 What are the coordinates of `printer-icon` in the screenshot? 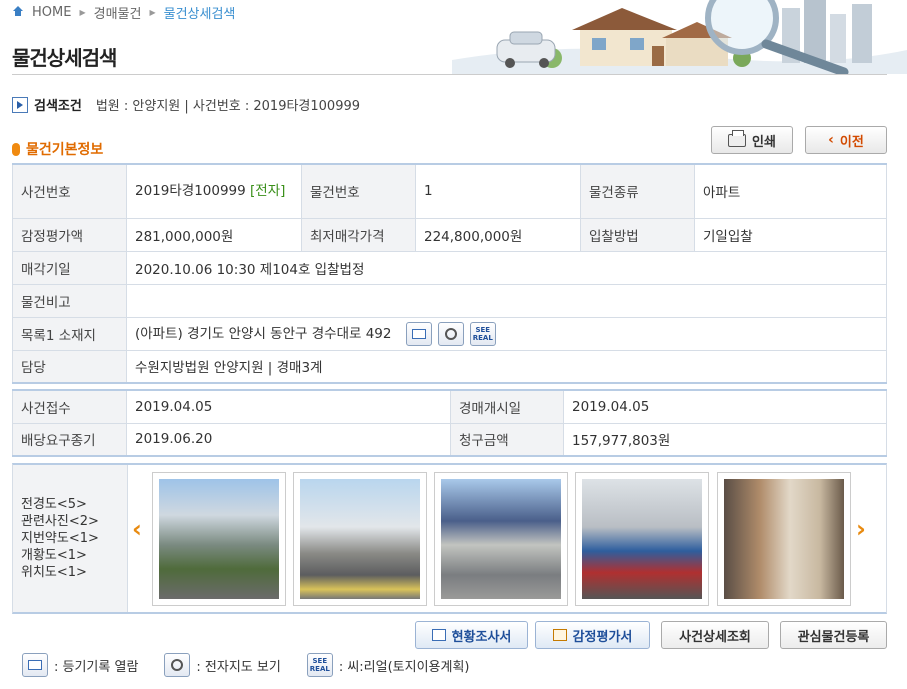 It's located at (737, 138).